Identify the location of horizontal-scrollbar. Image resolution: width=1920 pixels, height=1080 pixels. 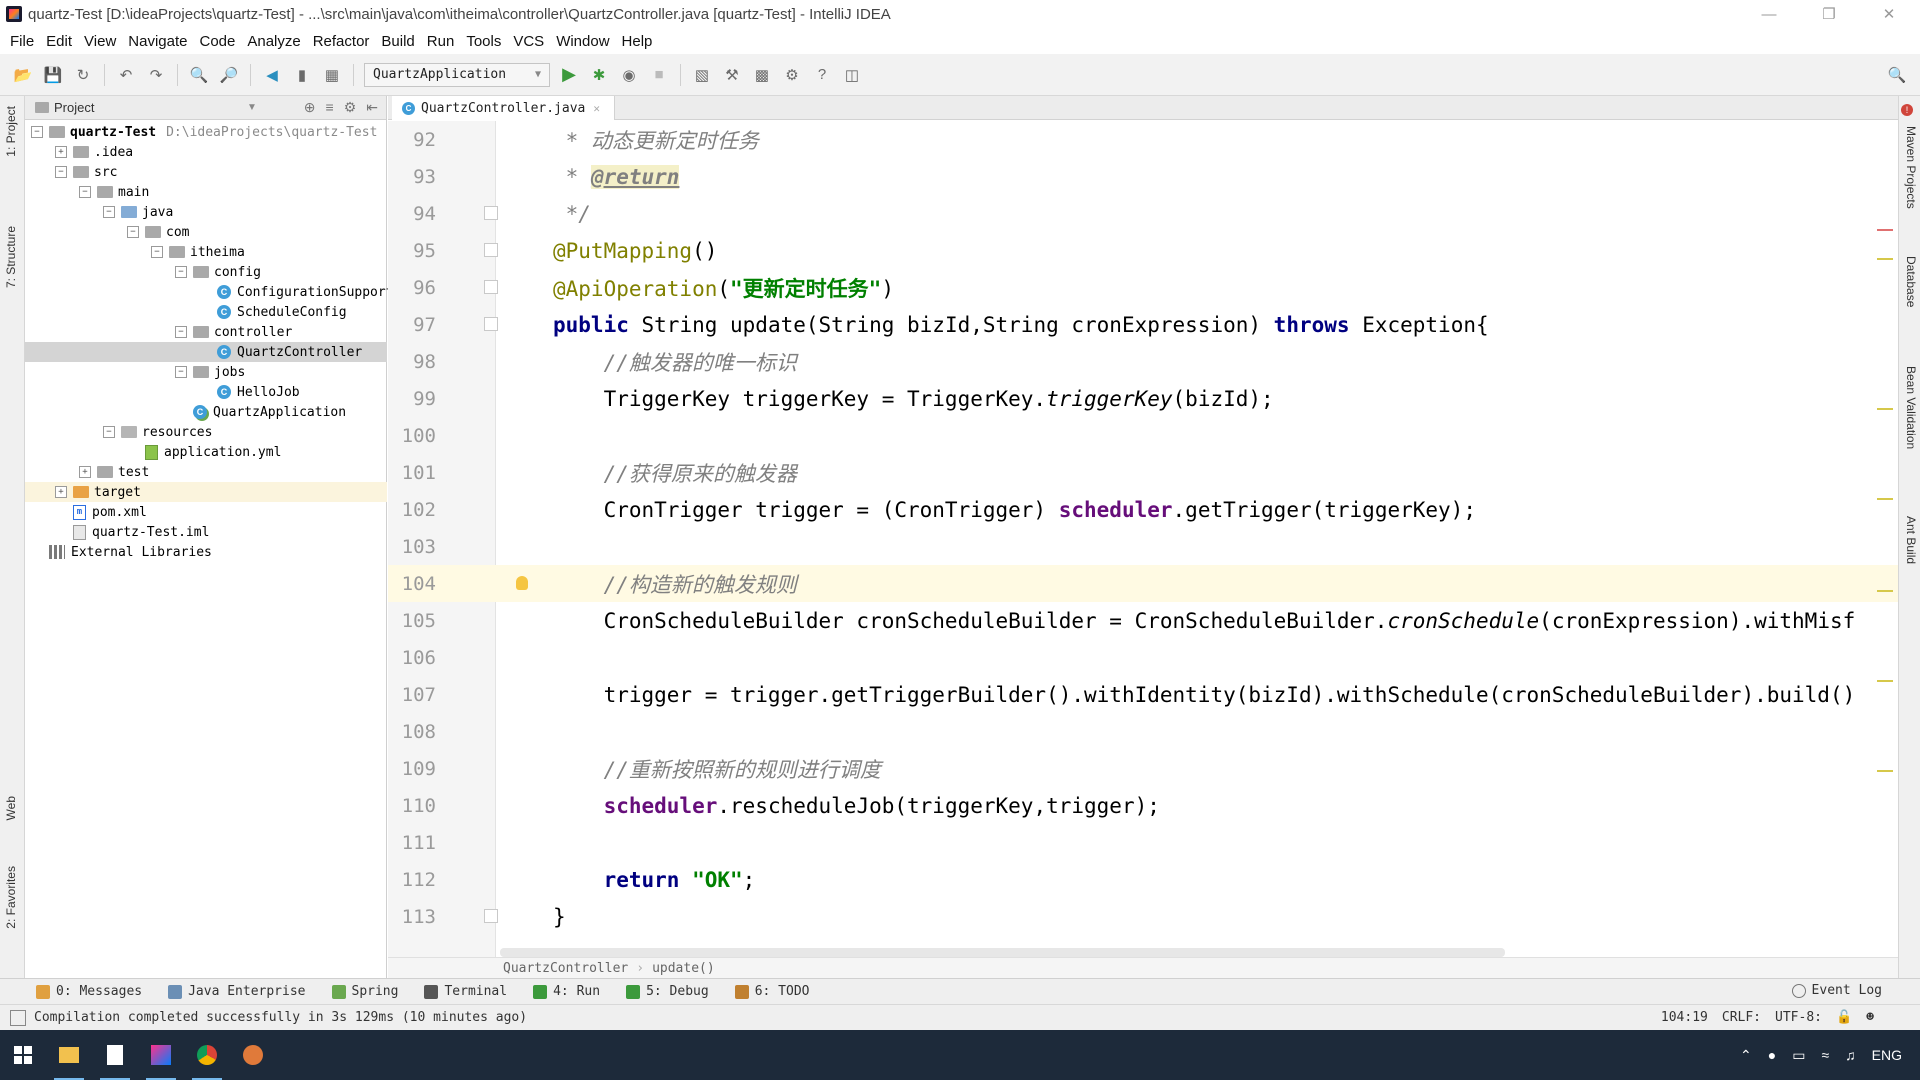
(1002, 952).